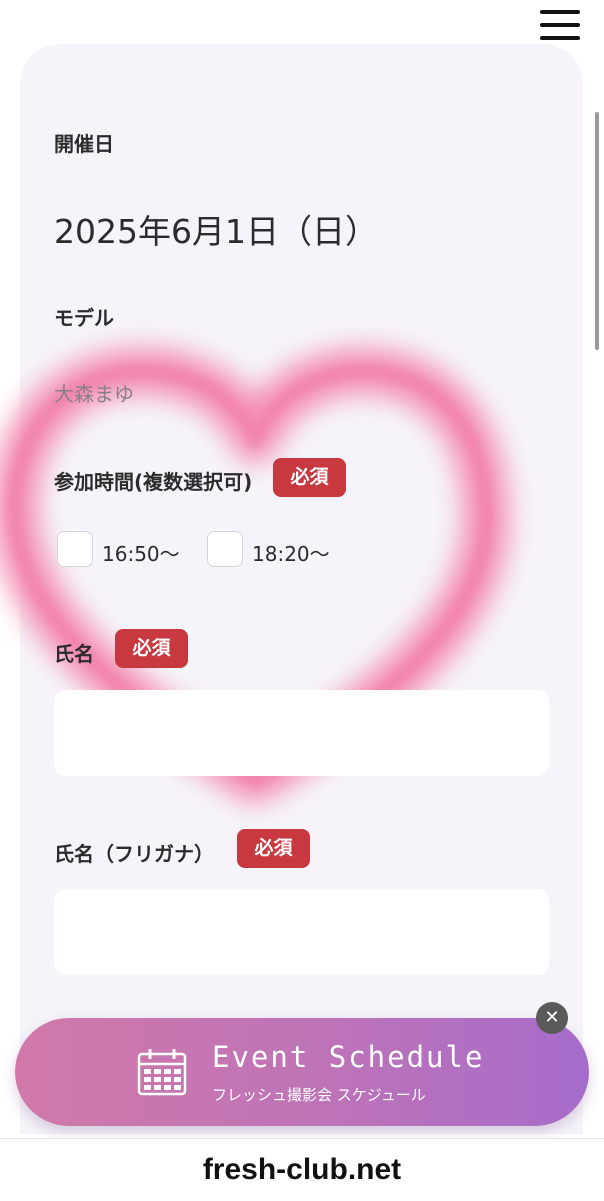 Image resolution: width=604 pixels, height=1201 pixels. Describe the element at coordinates (291, 554) in the screenshot. I see `time-option-label: 18:20〜` at that location.